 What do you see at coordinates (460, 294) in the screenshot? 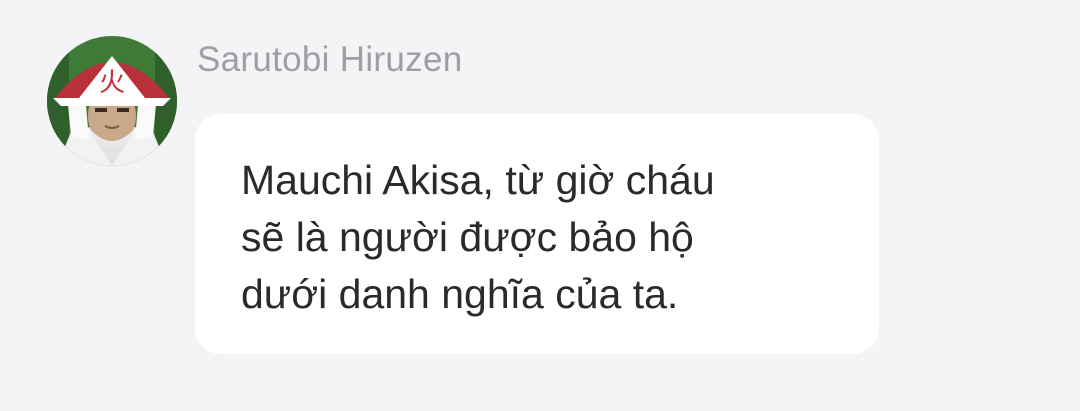
I see `message-line: dưới danh nghĩa của ta.` at bounding box center [460, 294].